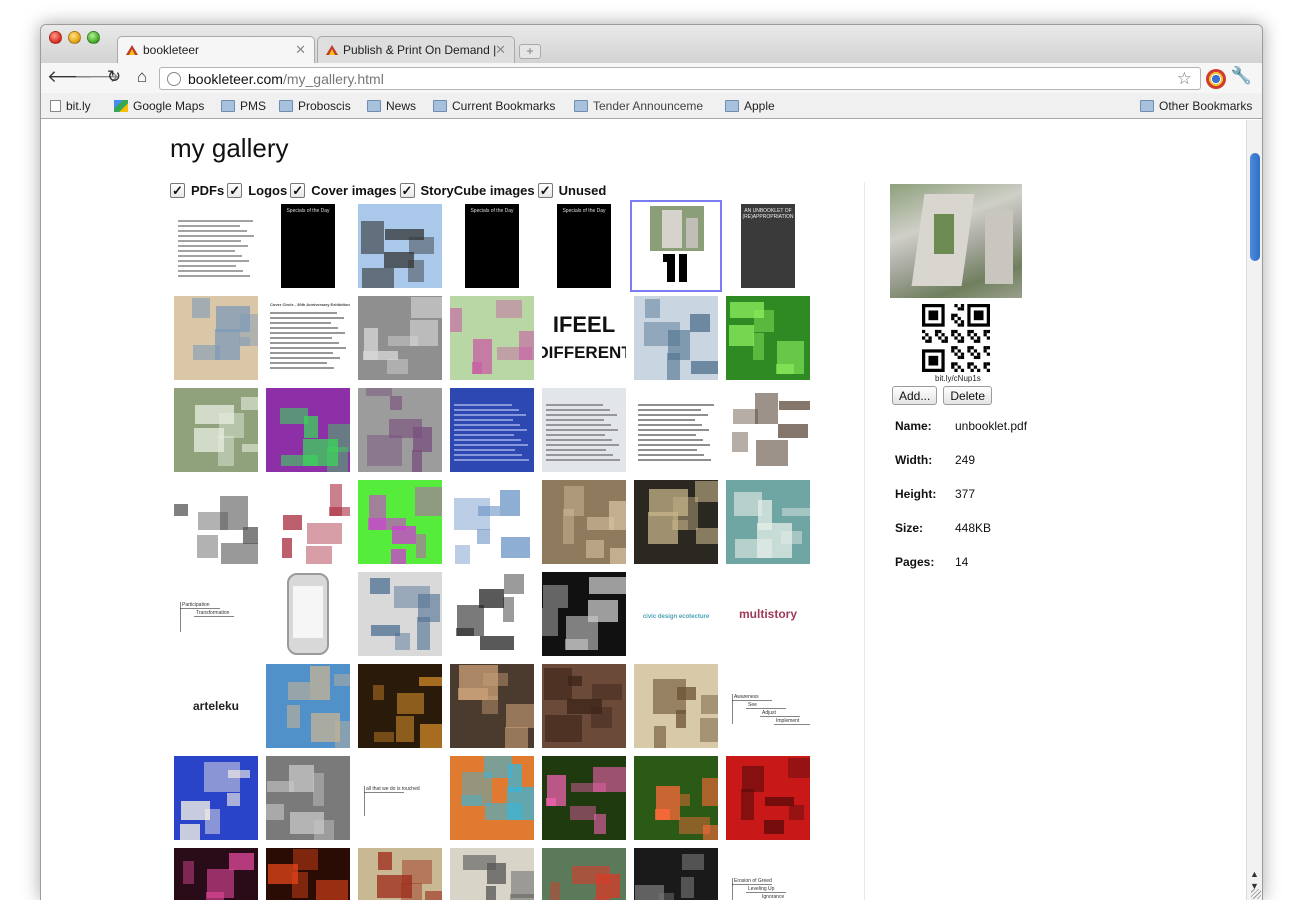 This screenshot has height=900, width=1303. Describe the element at coordinates (768, 614) in the screenshot. I see `gallery-thumbnail: multistory` at that location.